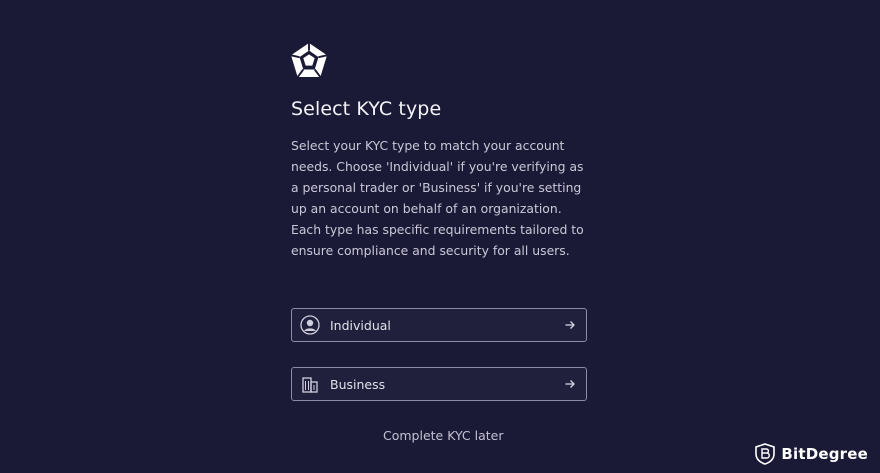 The height and width of the screenshot is (473, 880). I want to click on bitdegree-shield-icon, so click(765, 454).